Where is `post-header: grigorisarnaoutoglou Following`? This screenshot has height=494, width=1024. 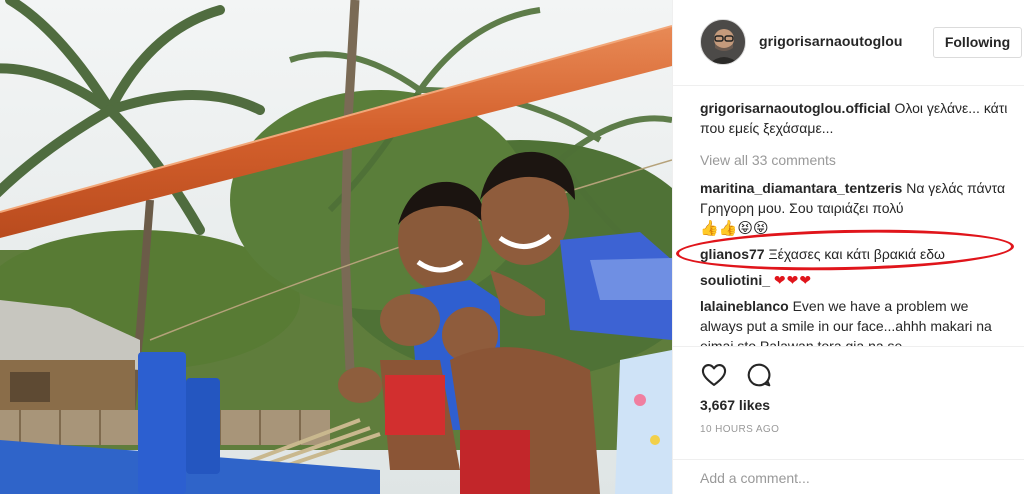 post-header: grigorisarnaoutoglou Following is located at coordinates (848, 43).